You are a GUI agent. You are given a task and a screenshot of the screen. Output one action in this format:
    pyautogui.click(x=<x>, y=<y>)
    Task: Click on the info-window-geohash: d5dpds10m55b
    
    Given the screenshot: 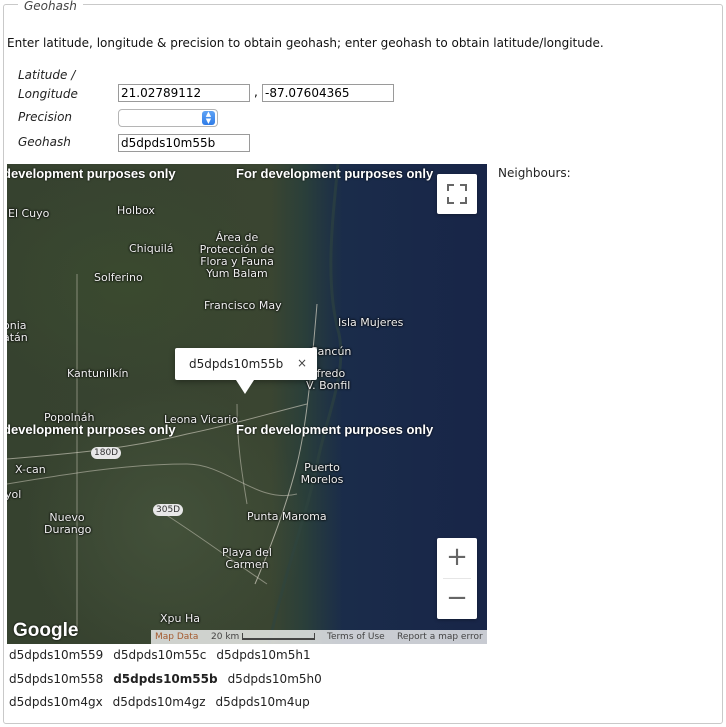 What is the action you would take?
    pyautogui.click(x=236, y=364)
    